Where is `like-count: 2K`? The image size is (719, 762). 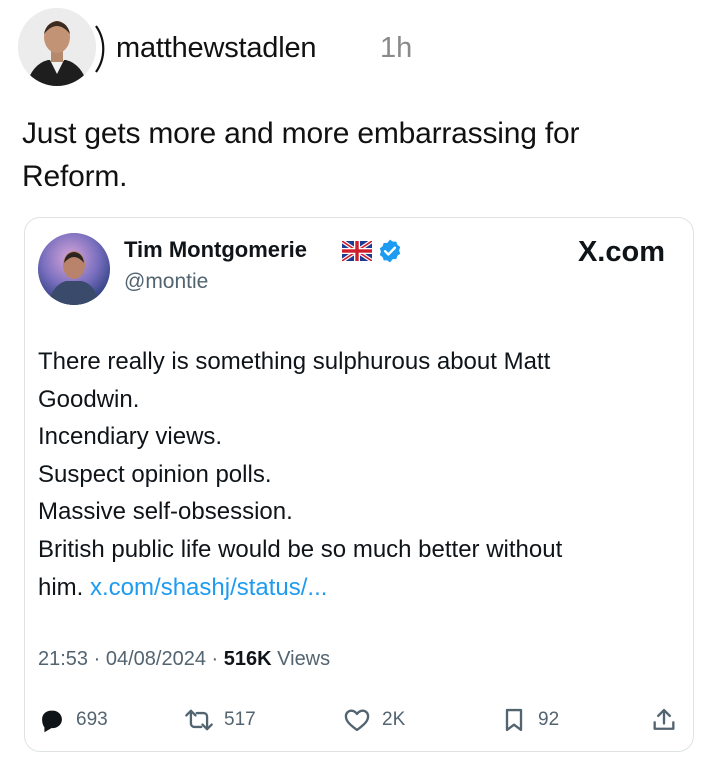 like-count: 2K is located at coordinates (394, 719).